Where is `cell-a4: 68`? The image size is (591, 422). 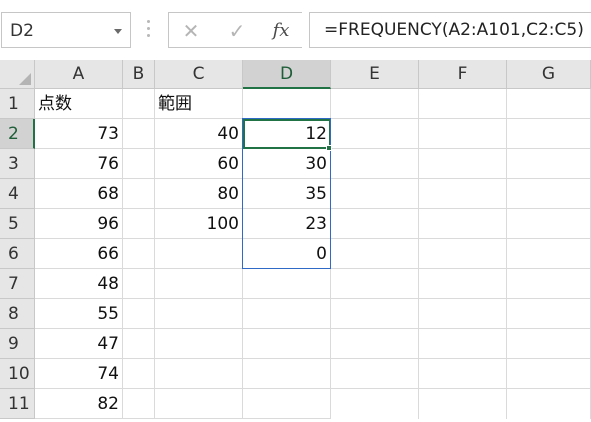
cell-a4: 68 is located at coordinates (79, 194).